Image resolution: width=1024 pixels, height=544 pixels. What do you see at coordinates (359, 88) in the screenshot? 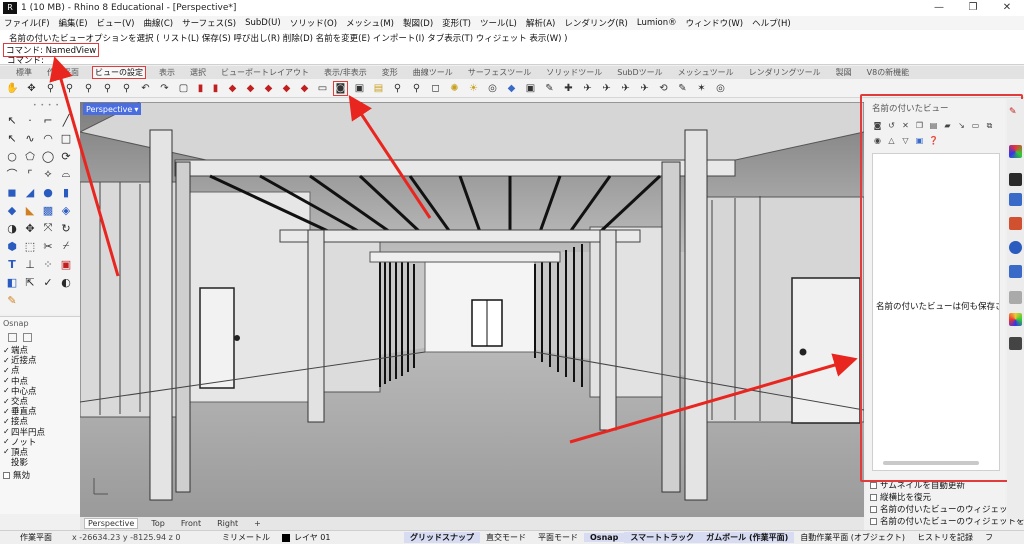
I see `named-cplane-icon: ▣` at bounding box center [359, 88].